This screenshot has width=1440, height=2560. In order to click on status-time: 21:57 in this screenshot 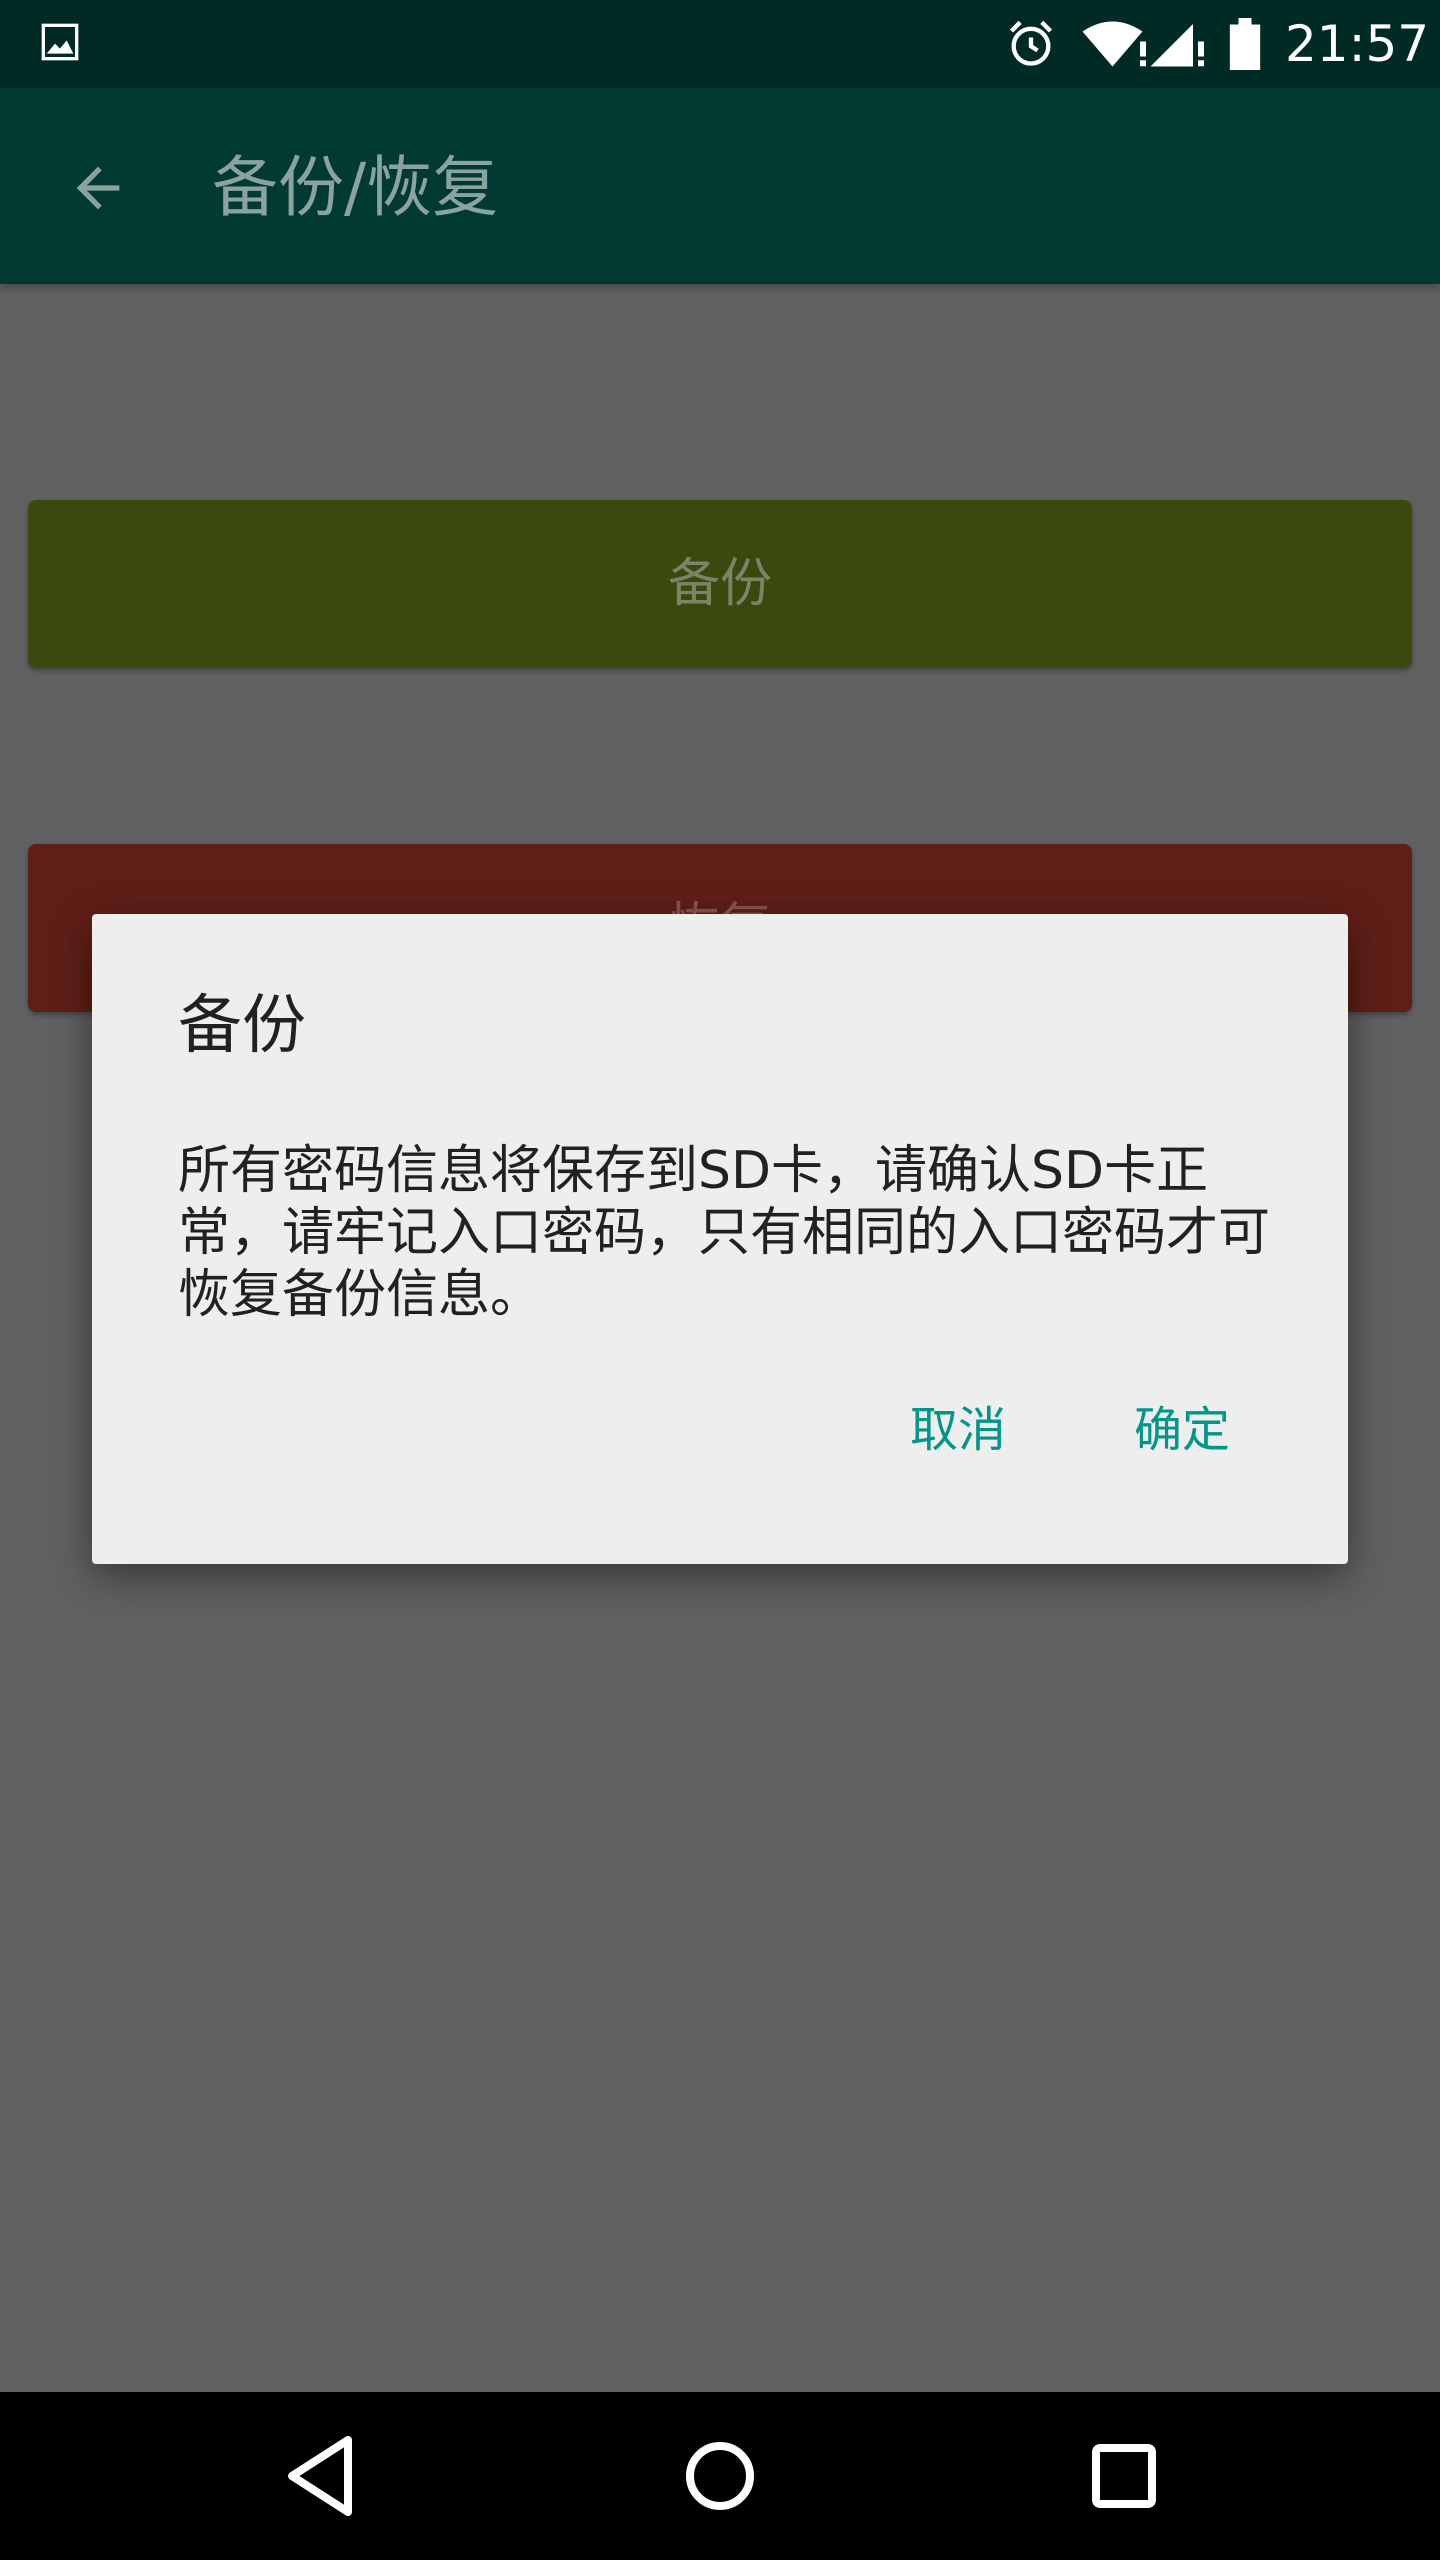, I will do `click(1357, 44)`.